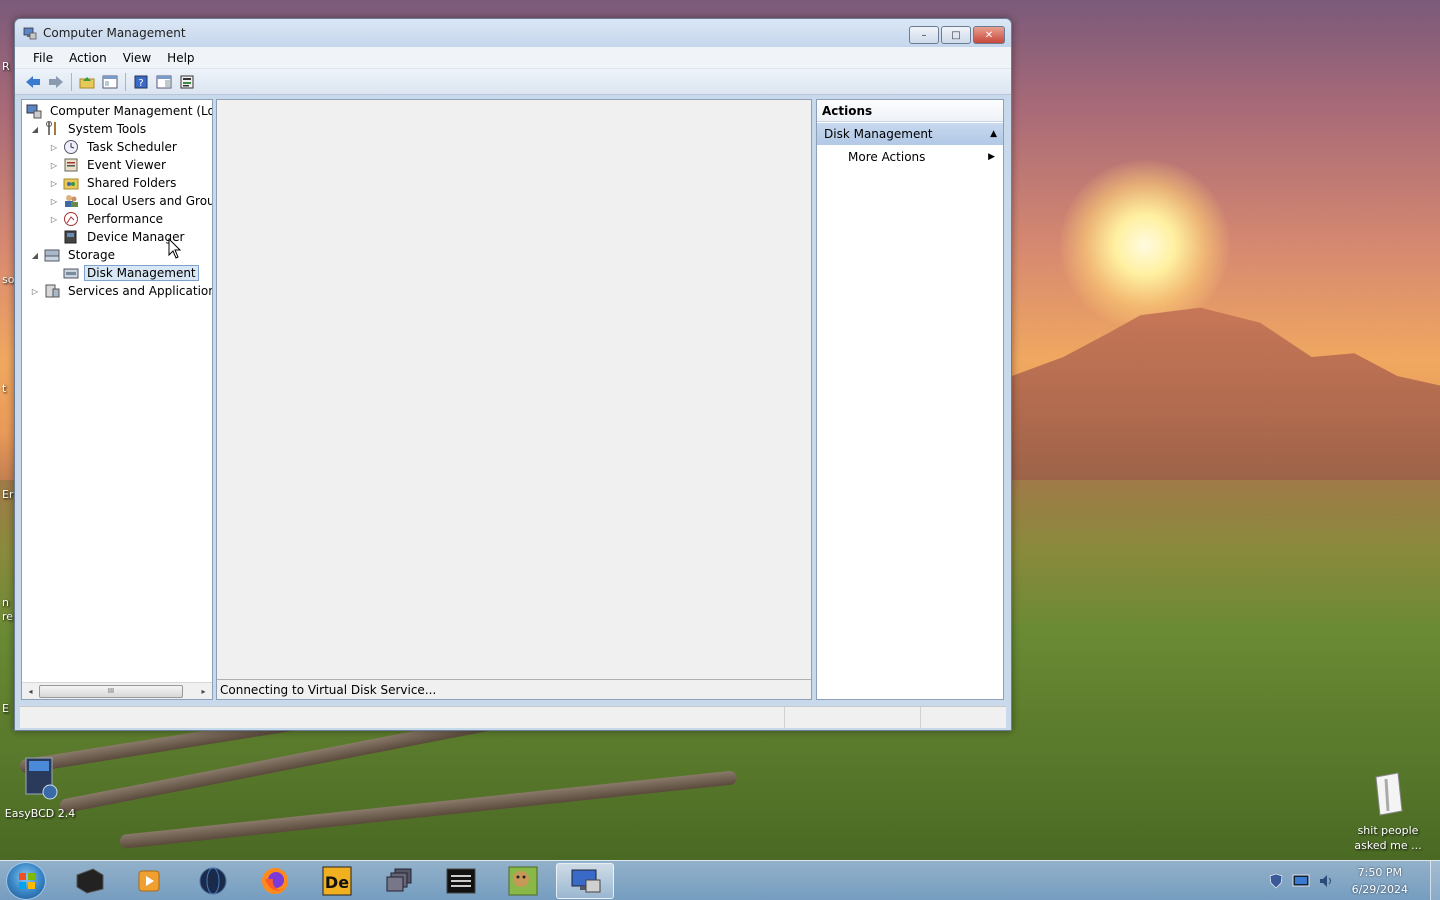  What do you see at coordinates (1389, 794) in the screenshot?
I see `text-file-icon` at bounding box center [1389, 794].